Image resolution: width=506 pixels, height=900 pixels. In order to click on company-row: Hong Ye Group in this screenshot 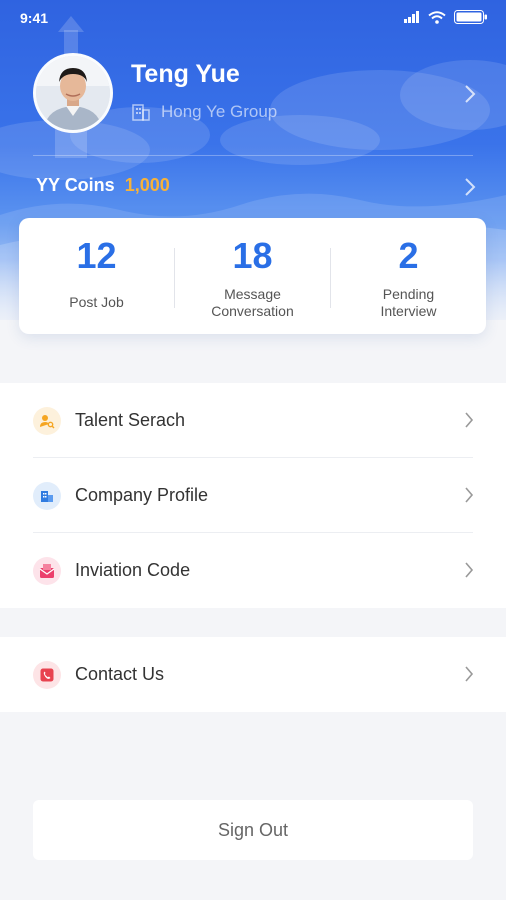, I will do `click(204, 112)`.